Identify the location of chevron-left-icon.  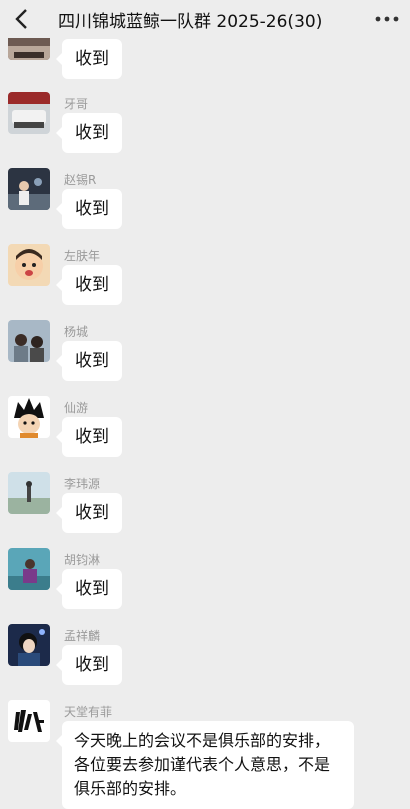
(21, 19).